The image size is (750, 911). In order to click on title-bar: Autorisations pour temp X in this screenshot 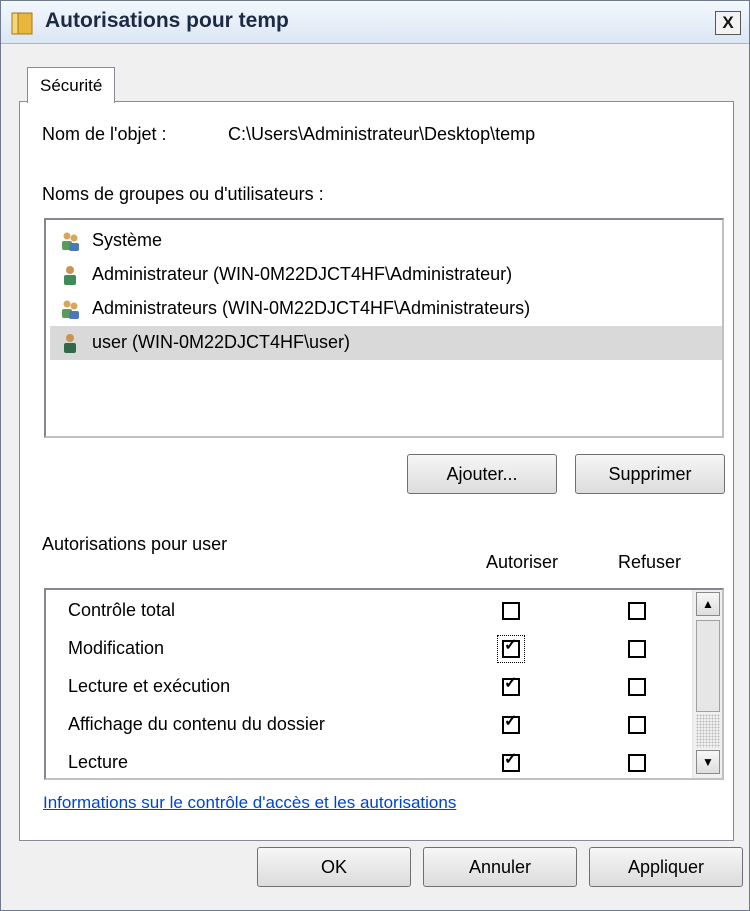, I will do `click(375, 22)`.